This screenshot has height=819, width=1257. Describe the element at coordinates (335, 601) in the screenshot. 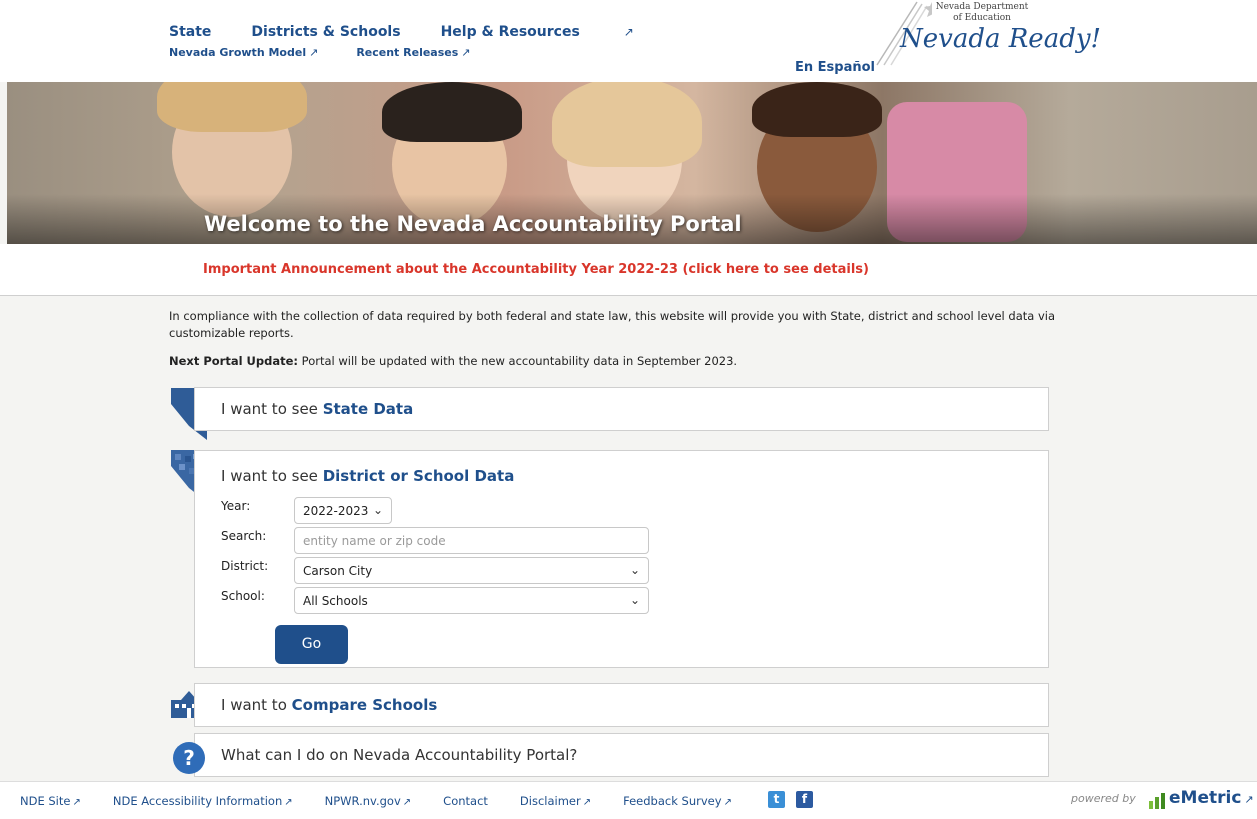

I see `school-select-value: All Schools` at that location.